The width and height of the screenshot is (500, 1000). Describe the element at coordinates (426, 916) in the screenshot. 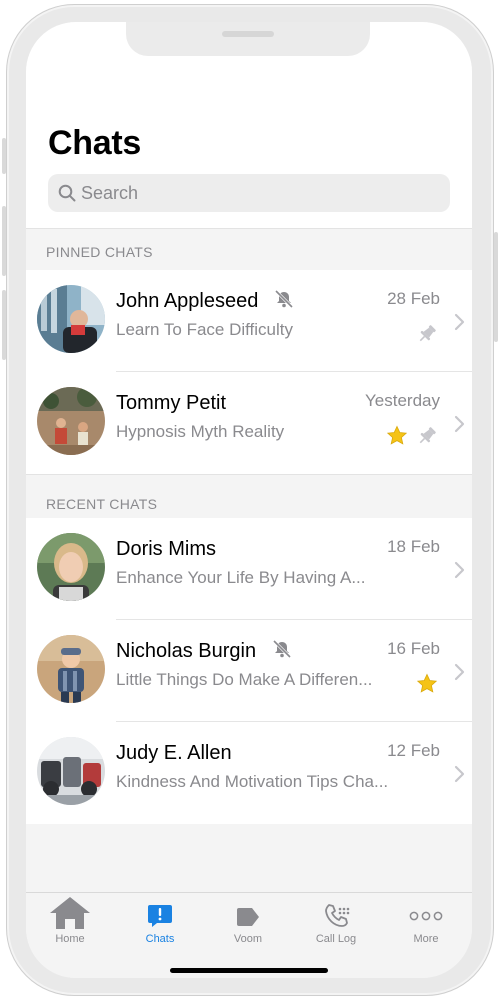

I see `more-dots-icon` at that location.